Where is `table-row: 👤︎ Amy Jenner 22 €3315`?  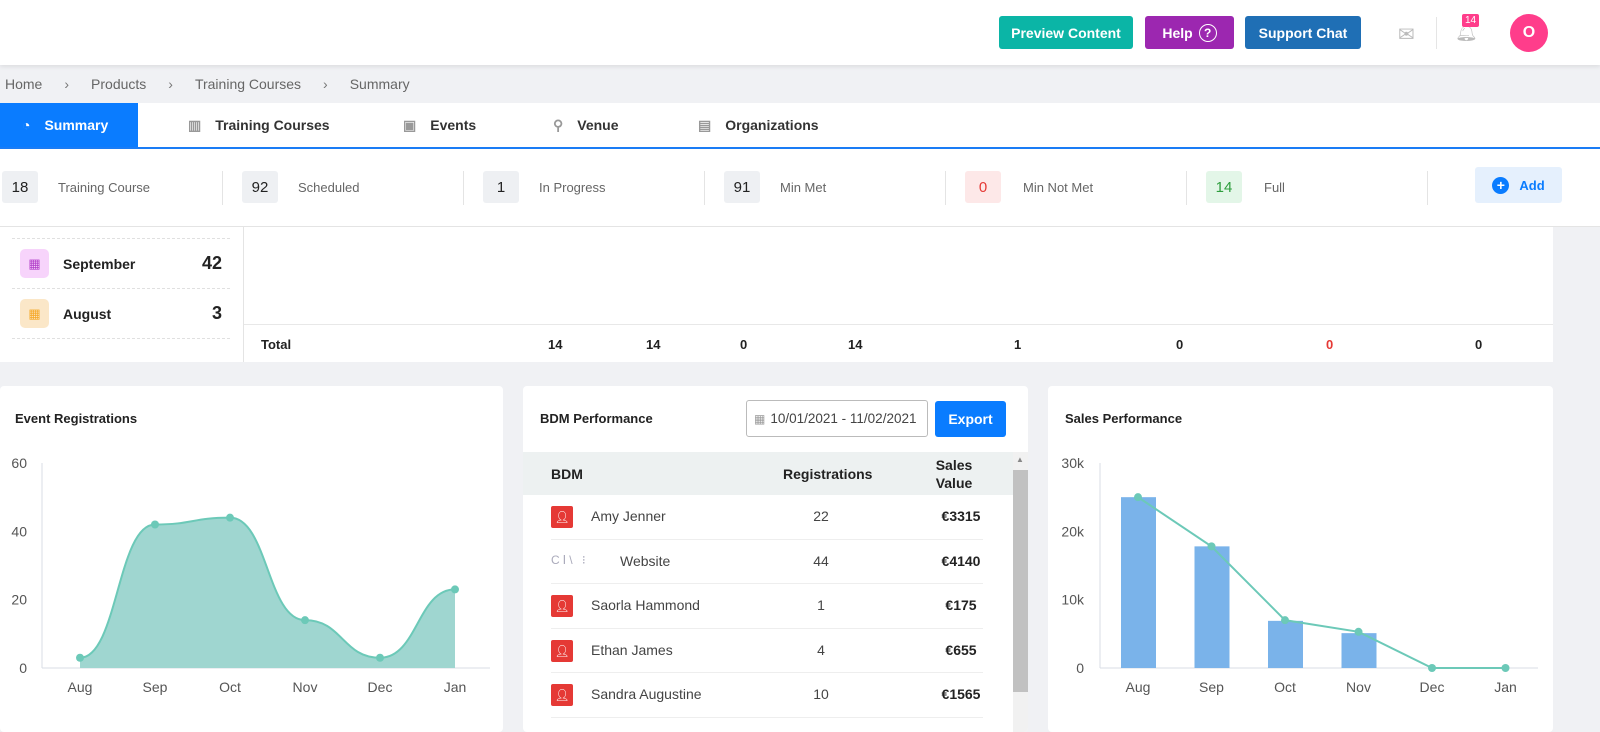 table-row: 👤︎ Amy Jenner 22 €3315 is located at coordinates (767, 517).